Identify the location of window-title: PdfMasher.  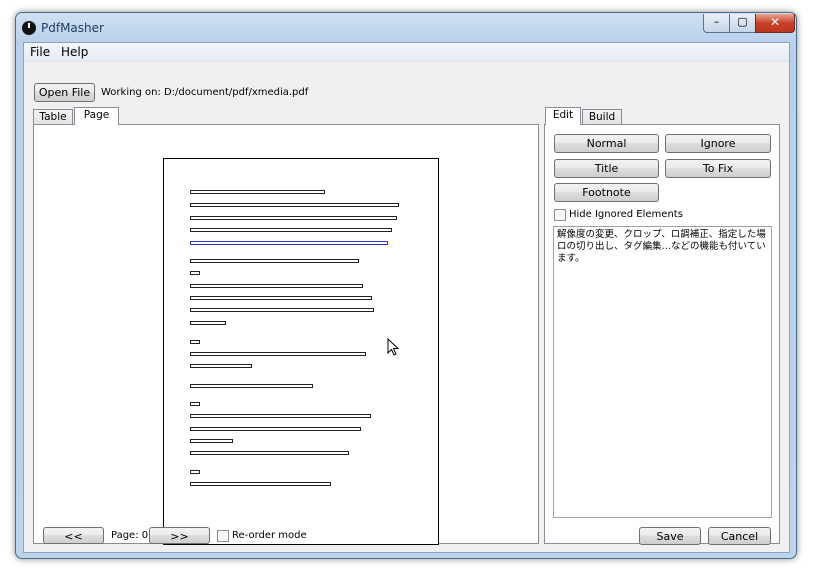
(72, 28).